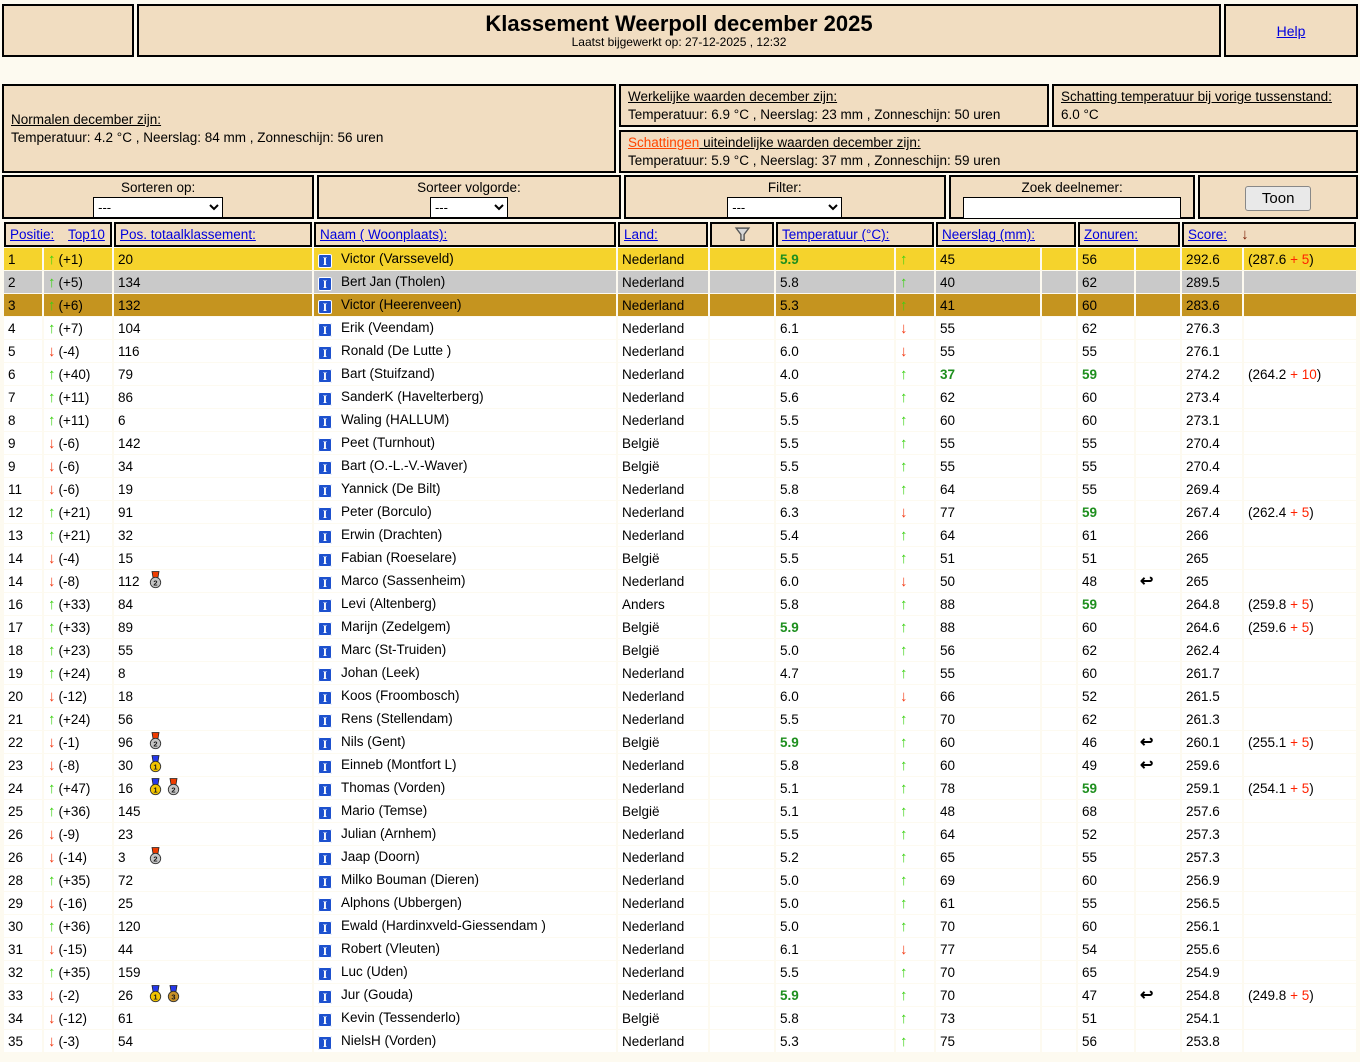 The width and height of the screenshot is (1360, 1062). What do you see at coordinates (126, 374) in the screenshot?
I see `totaal-value: 79` at bounding box center [126, 374].